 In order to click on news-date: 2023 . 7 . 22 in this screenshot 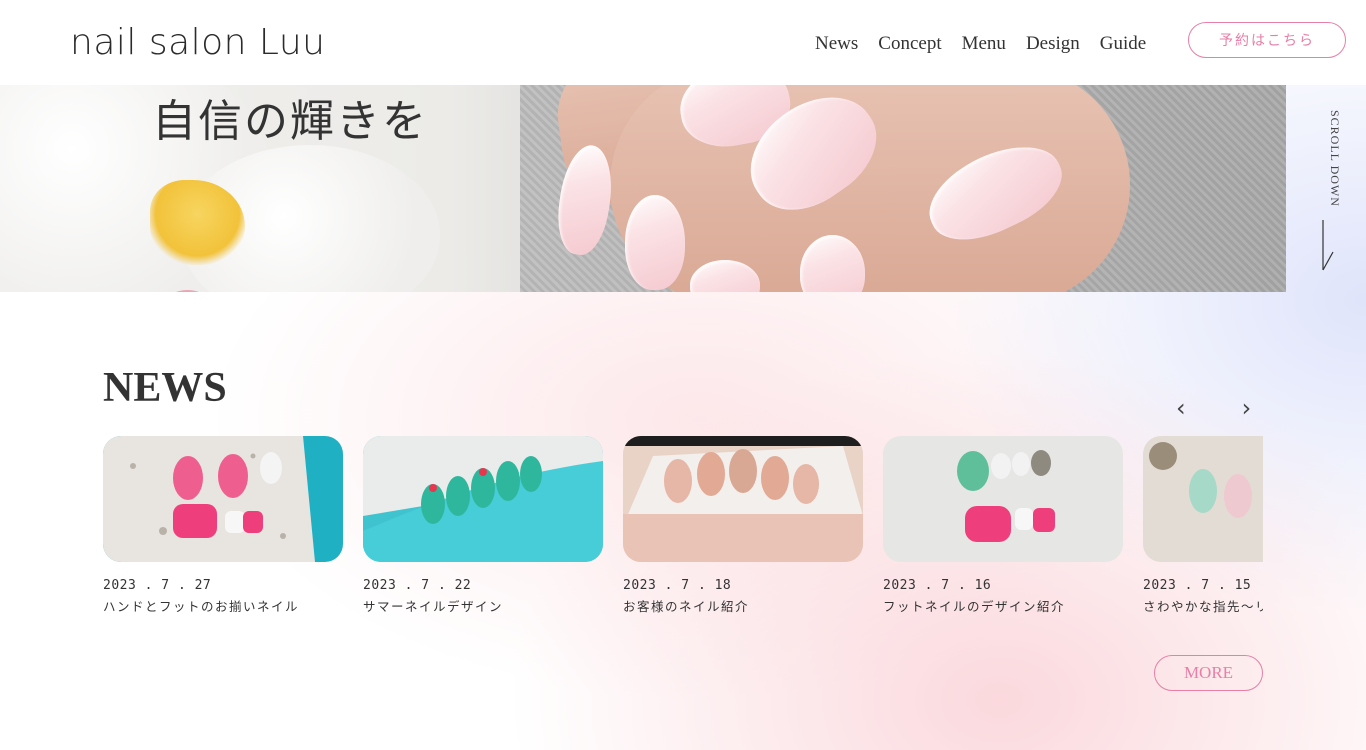, I will do `click(417, 585)`.